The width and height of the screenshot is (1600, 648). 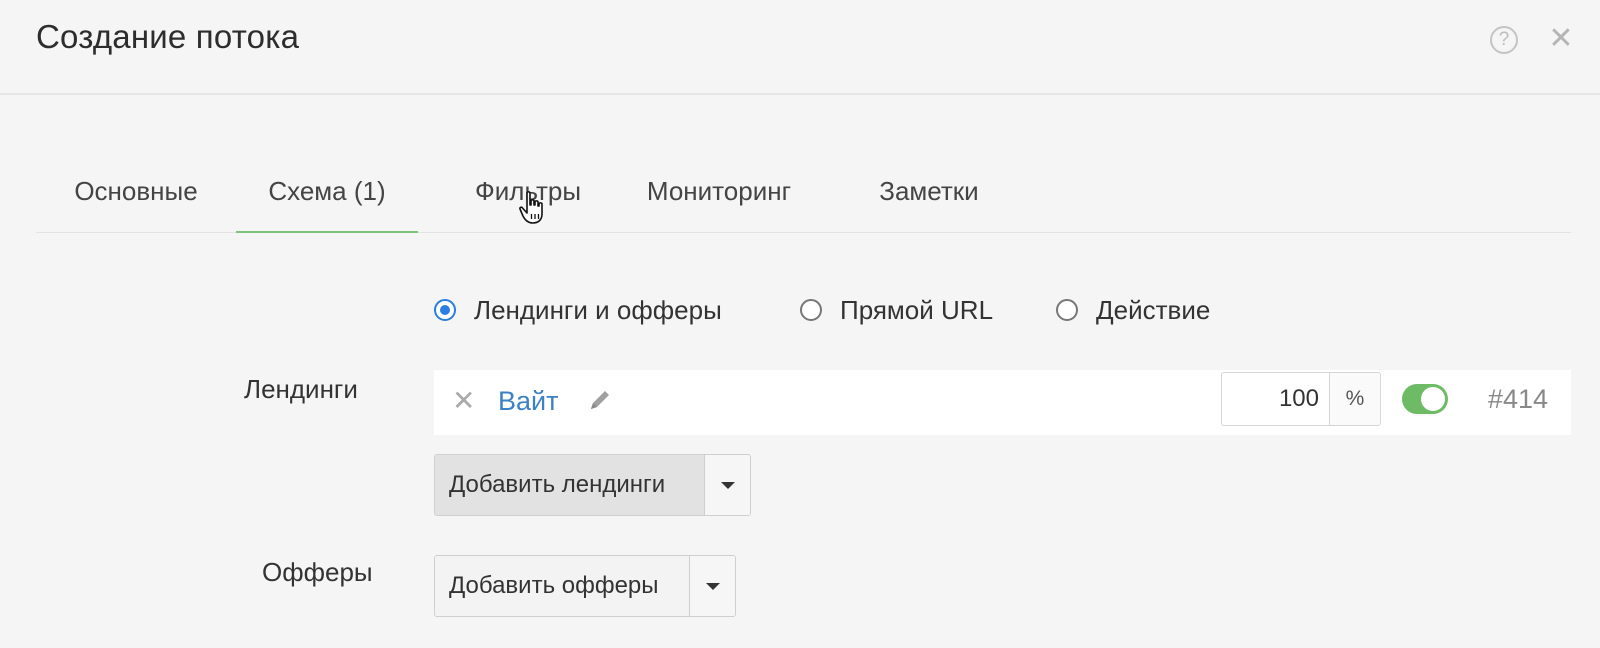 I want to click on add-landings-split-button: Добавить лендинги, so click(x=592, y=485).